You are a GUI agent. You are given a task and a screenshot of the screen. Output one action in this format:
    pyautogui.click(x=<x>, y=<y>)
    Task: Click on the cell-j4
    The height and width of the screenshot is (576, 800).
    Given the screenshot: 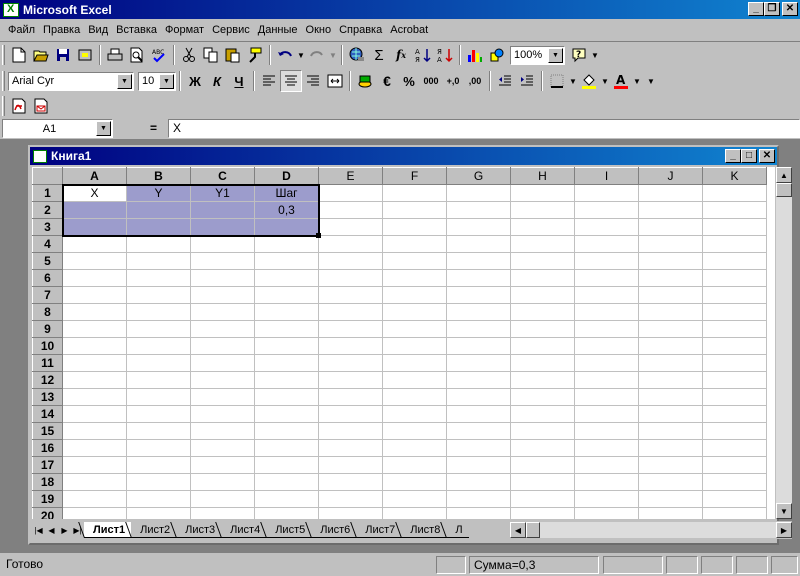 What is the action you would take?
    pyautogui.click(x=670, y=244)
    